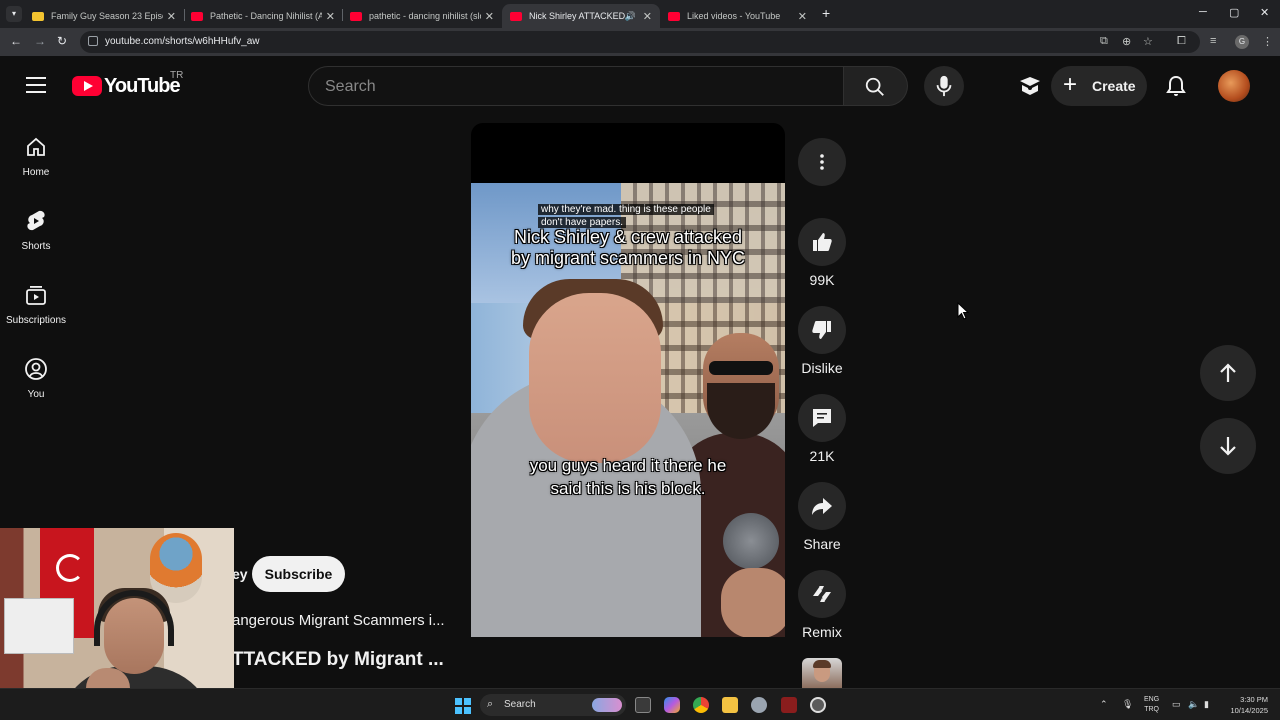  I want to click on volume-icon: 🔈, so click(1193, 704).